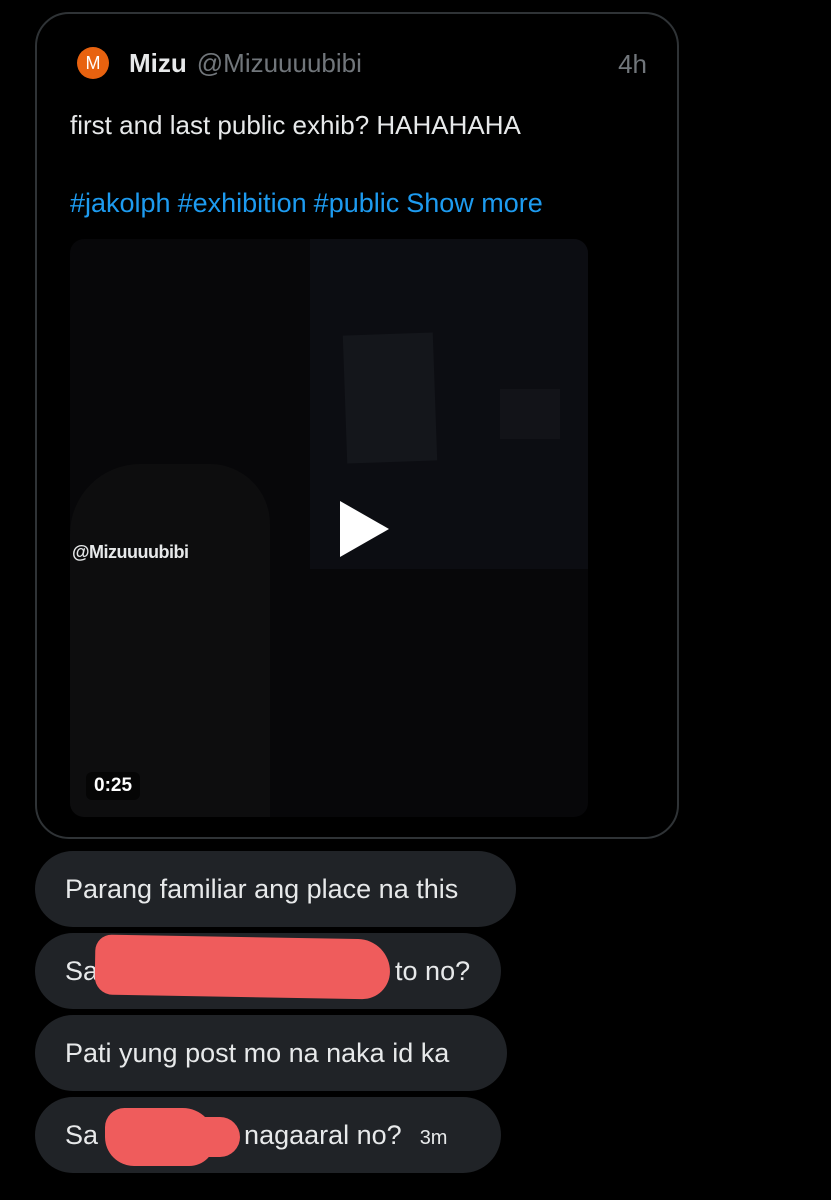 This screenshot has height=1200, width=831. Describe the element at coordinates (295, 125) in the screenshot. I see `tweet-text: first and last public exhib? HAHAHAHA` at that location.